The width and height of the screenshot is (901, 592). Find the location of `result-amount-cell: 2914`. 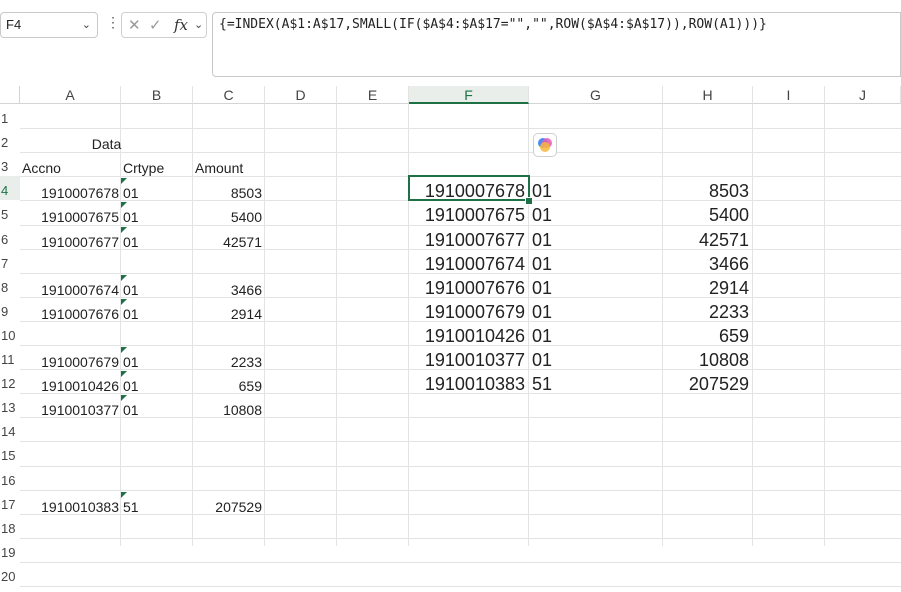

result-amount-cell: 2914 is located at coordinates (706, 288).